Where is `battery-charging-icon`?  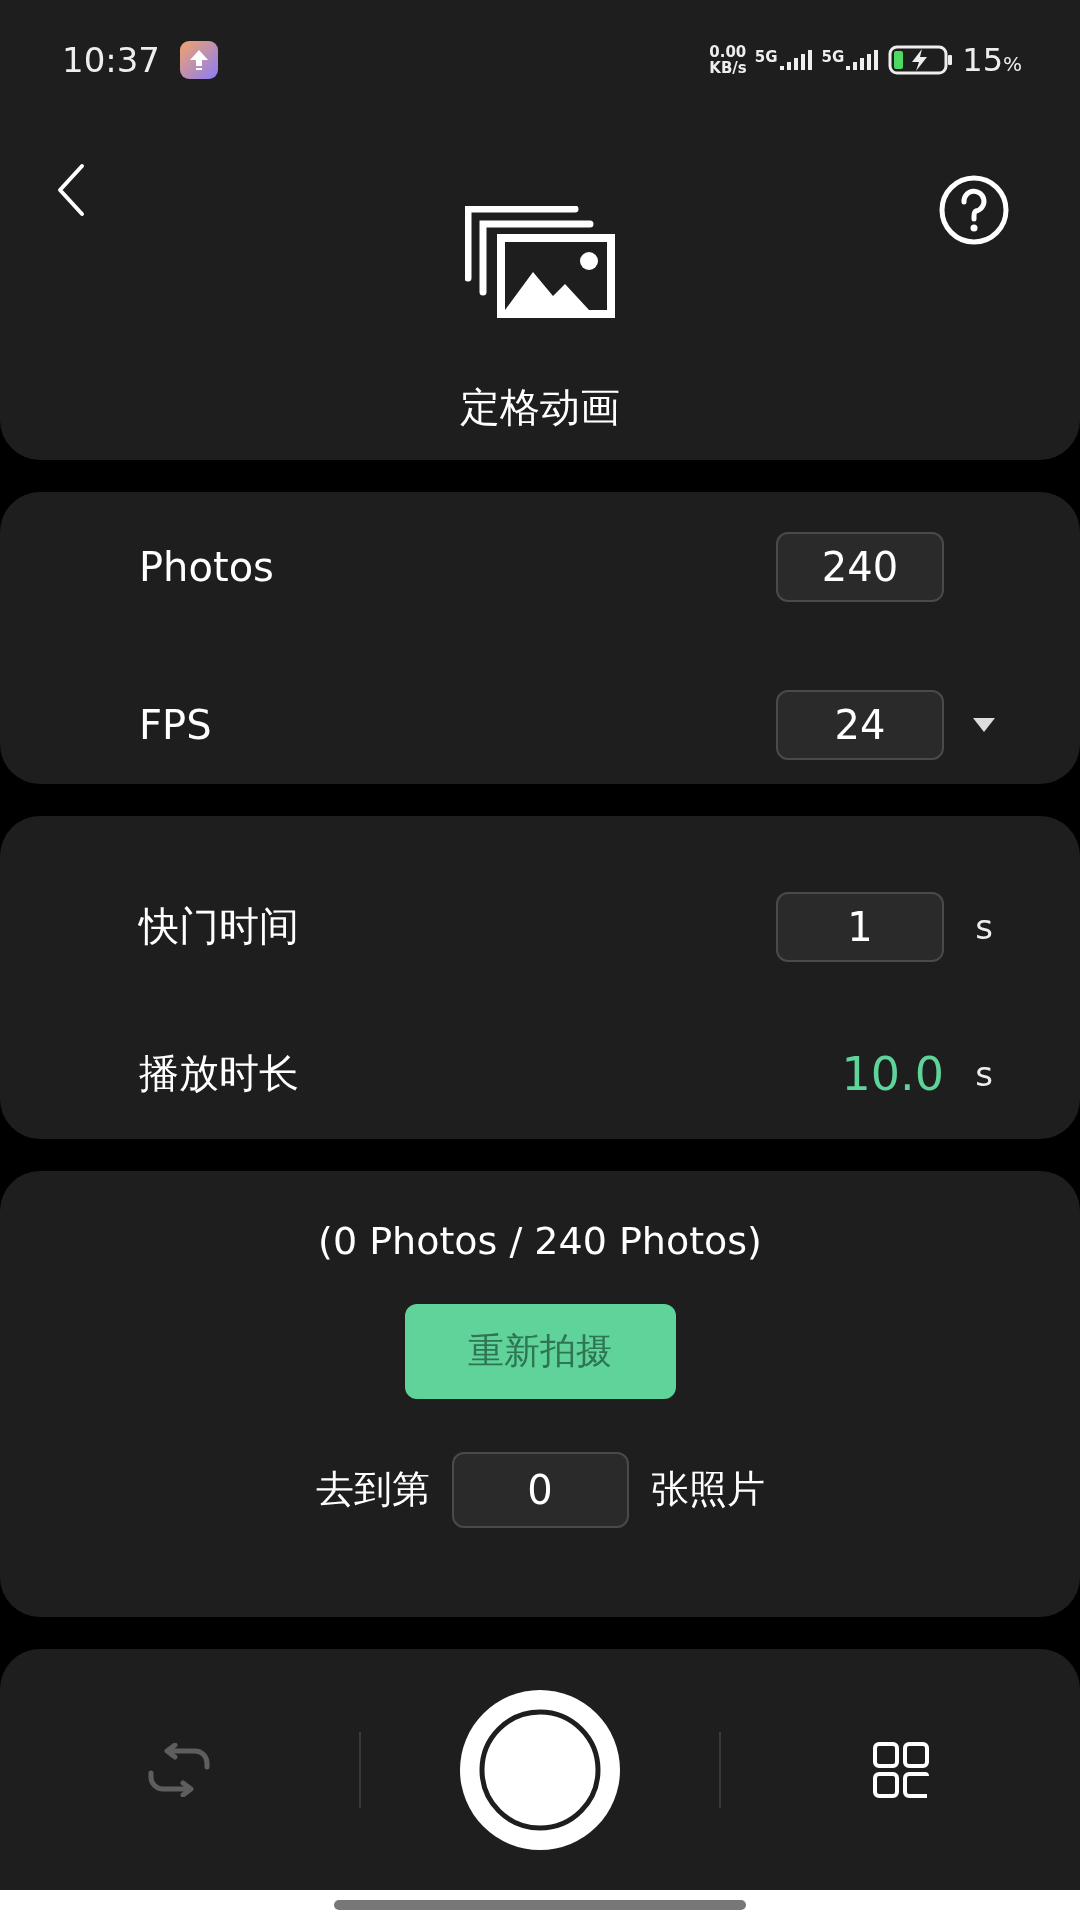 battery-charging-icon is located at coordinates (921, 60).